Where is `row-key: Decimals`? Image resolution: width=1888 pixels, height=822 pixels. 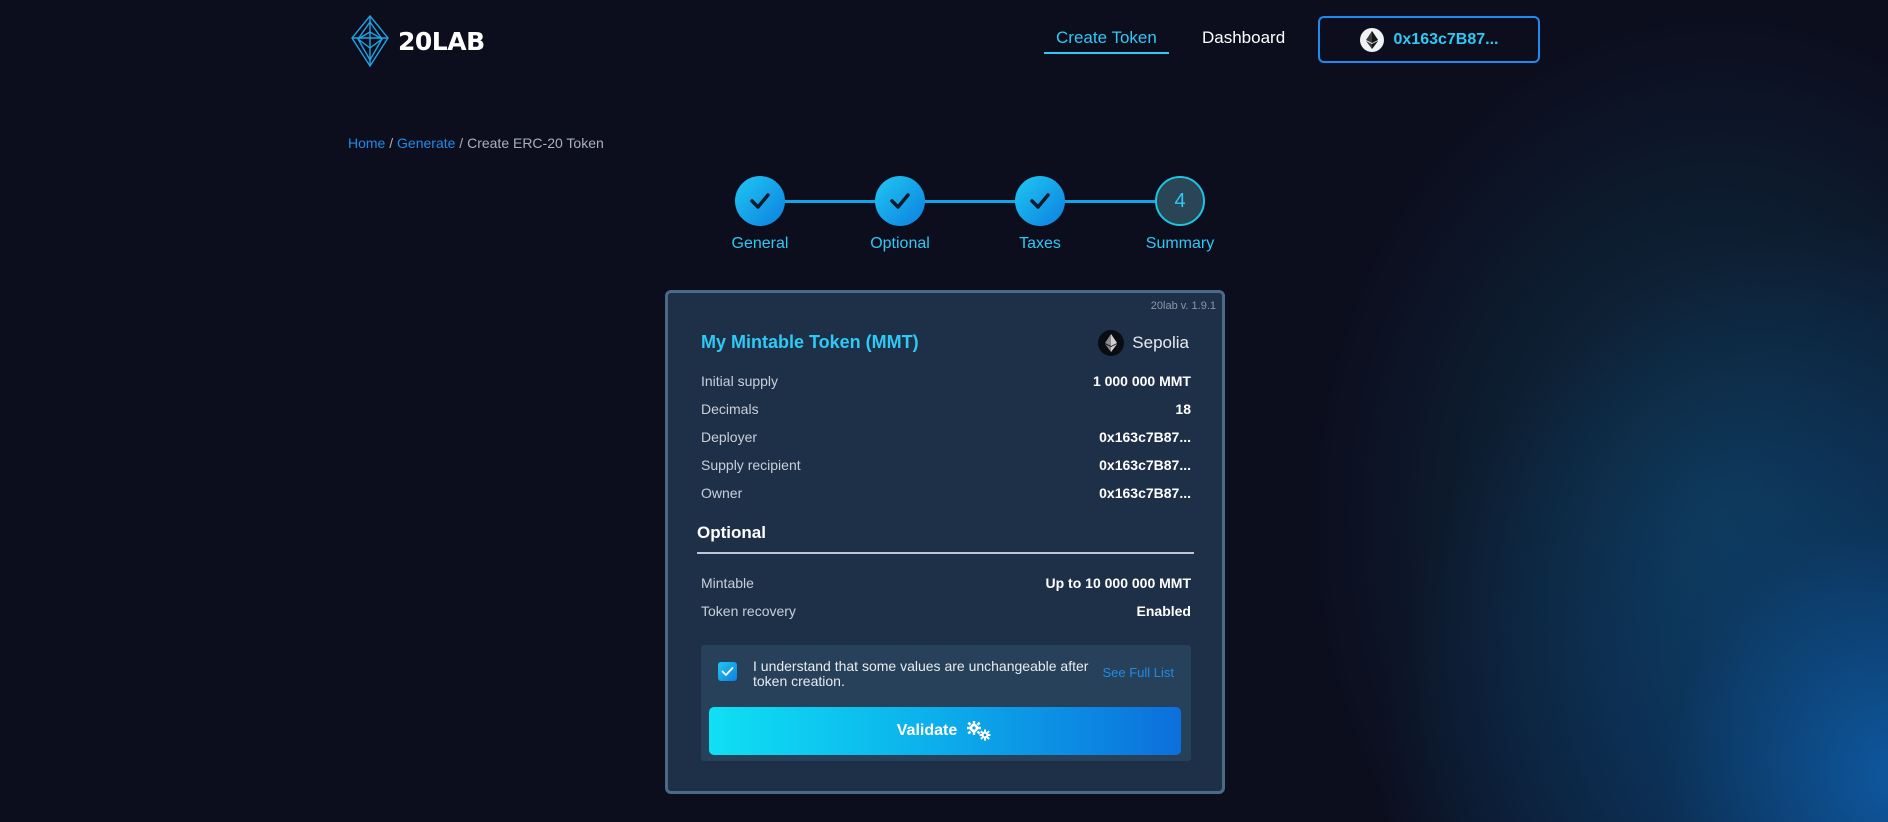 row-key: Decimals is located at coordinates (730, 409).